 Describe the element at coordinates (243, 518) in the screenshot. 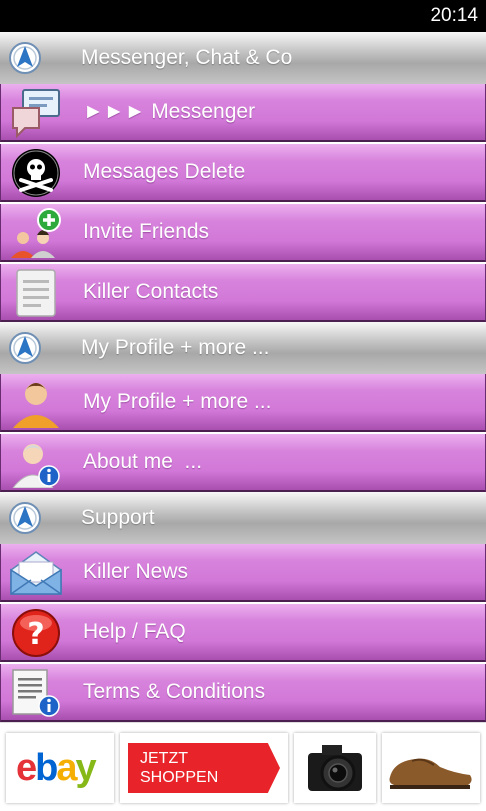

I see `section-header-support: Support` at that location.